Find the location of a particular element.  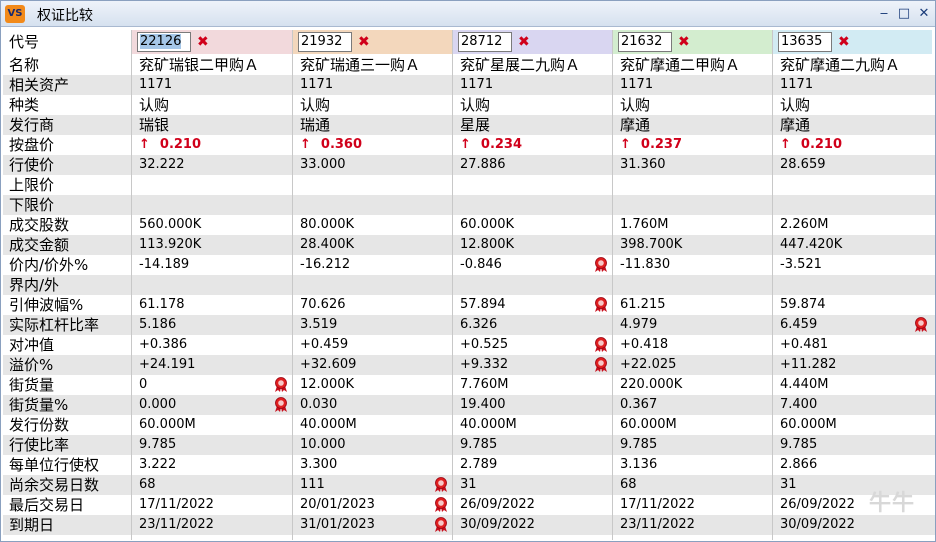

table-cell: 3.519 is located at coordinates (372, 325).